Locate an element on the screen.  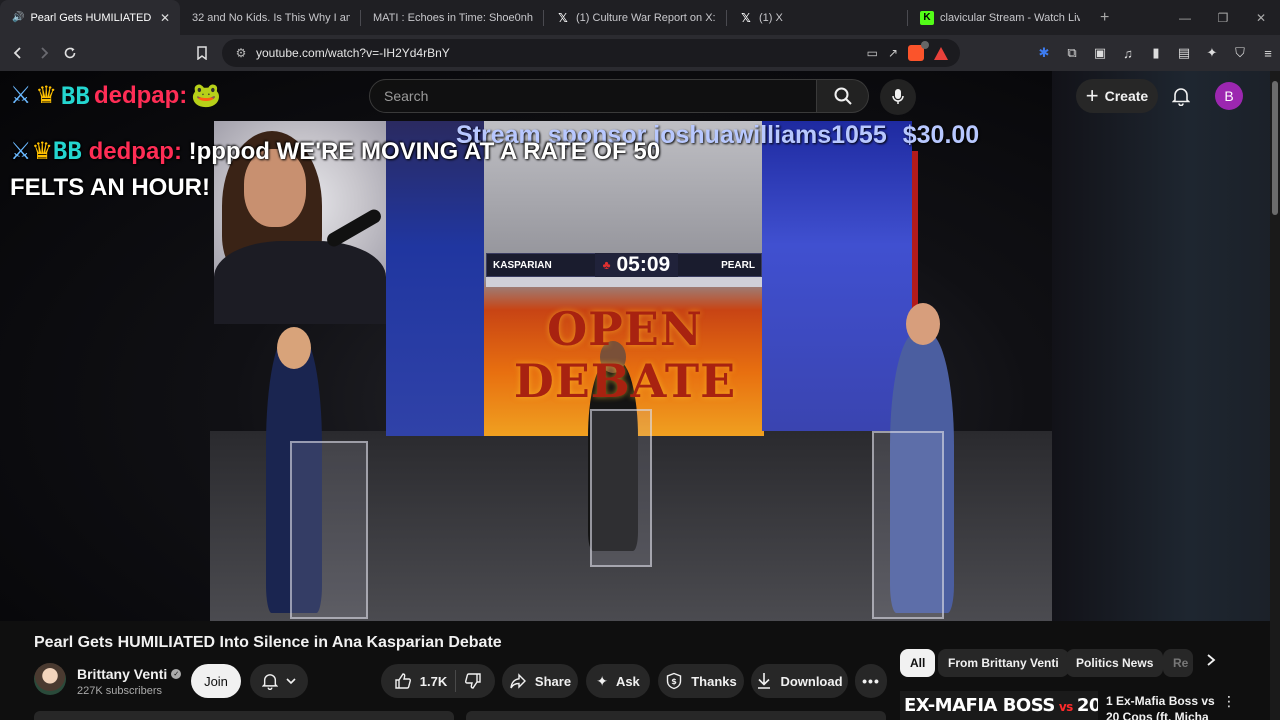
webcam-body is located at coordinates (300, 282).